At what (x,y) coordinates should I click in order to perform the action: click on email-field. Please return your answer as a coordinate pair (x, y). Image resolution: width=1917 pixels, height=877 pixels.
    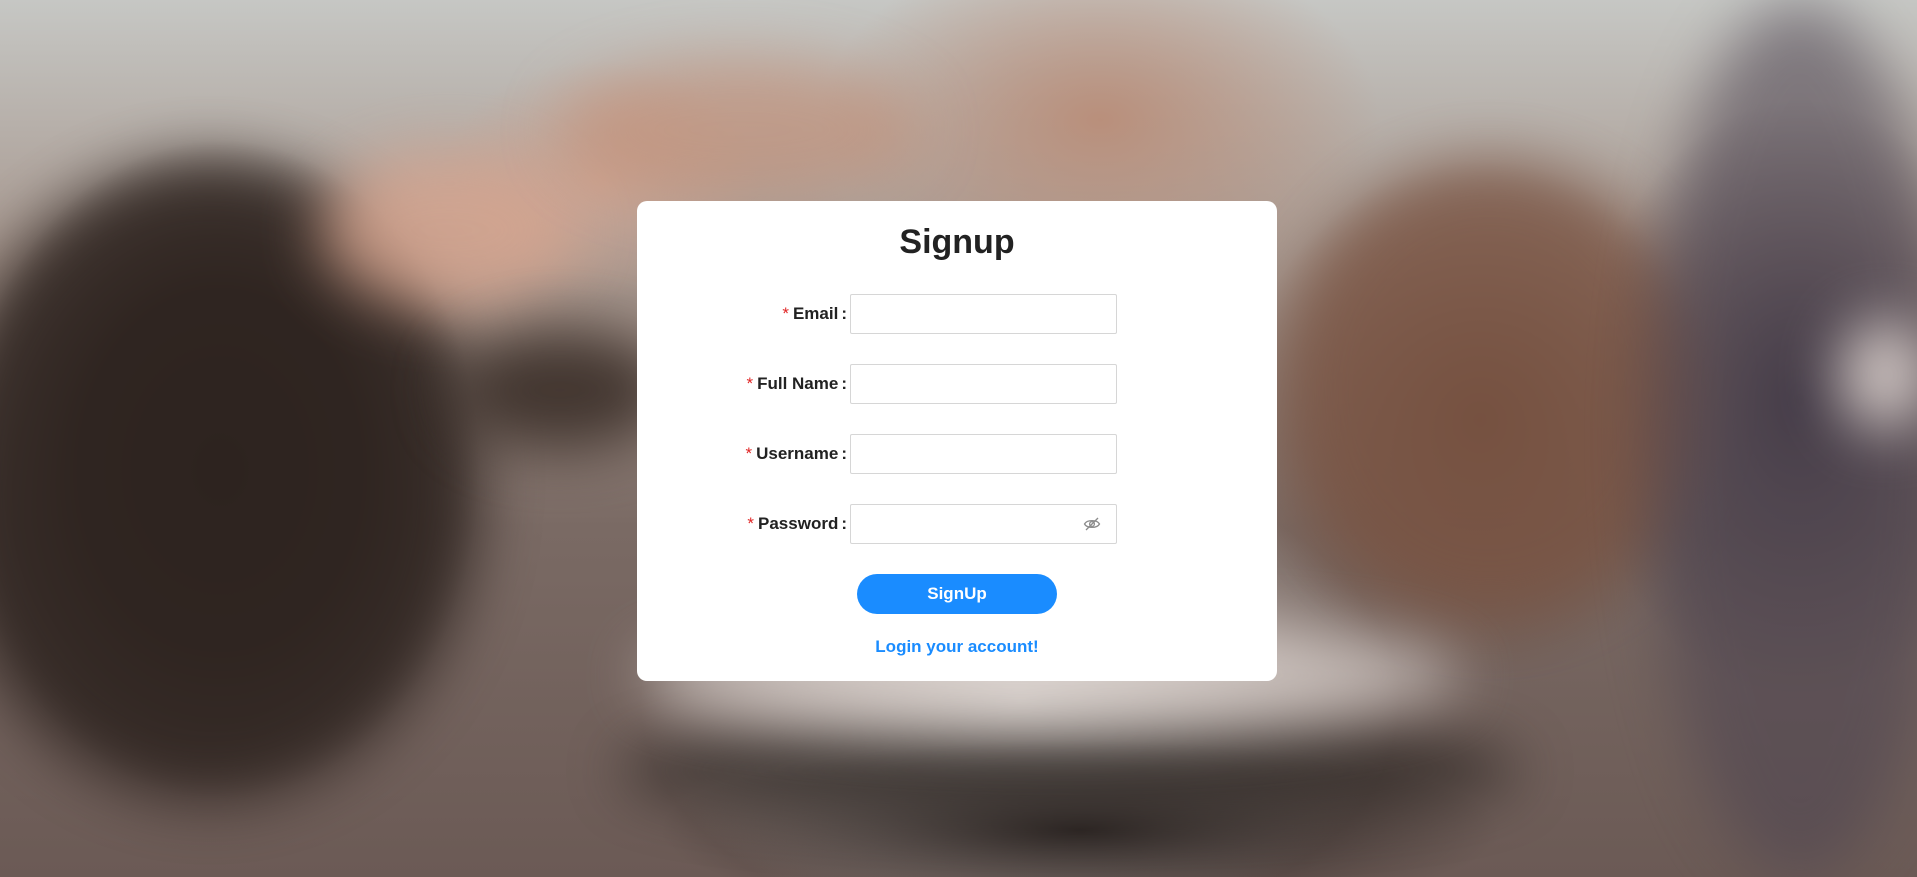
    Looking at the image, I should click on (983, 314).